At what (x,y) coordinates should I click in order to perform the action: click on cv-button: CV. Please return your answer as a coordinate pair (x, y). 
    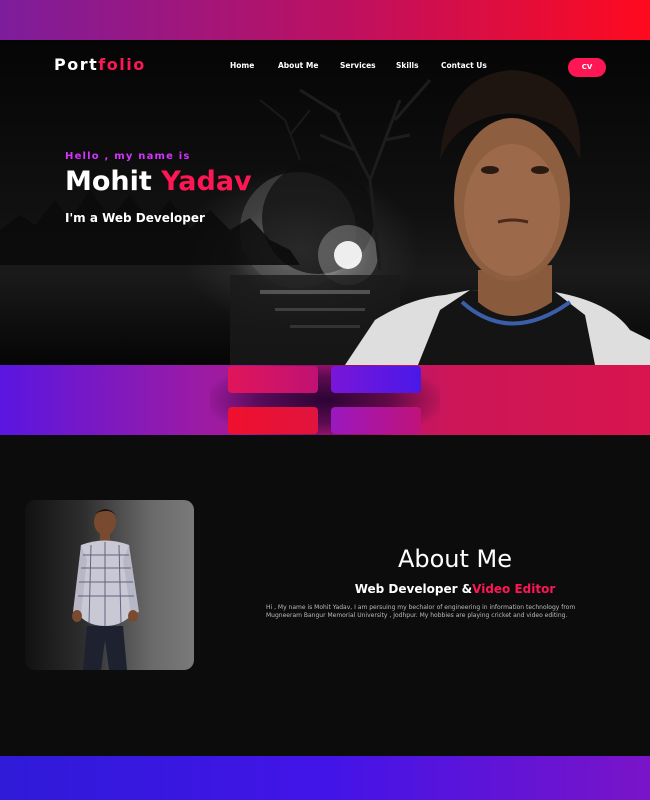
    Looking at the image, I should click on (587, 67).